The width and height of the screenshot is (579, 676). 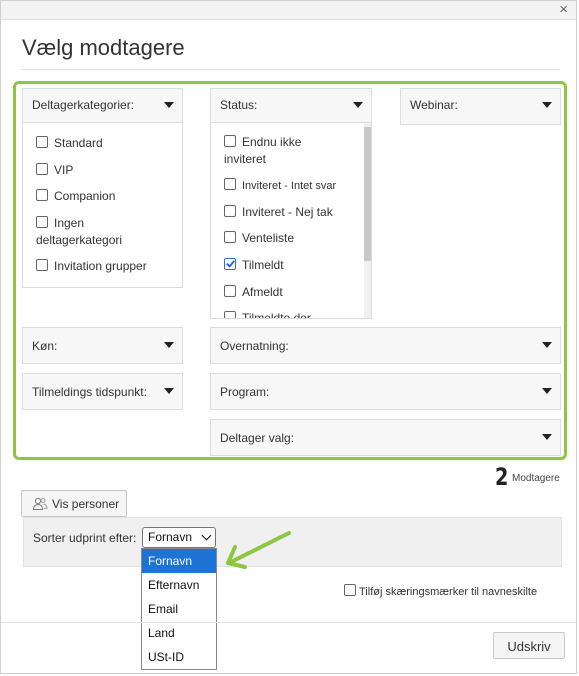 I want to click on tilmeldings-tidspunkt-dropdown: Tilmeldings tidspunkt:, so click(x=102, y=391).